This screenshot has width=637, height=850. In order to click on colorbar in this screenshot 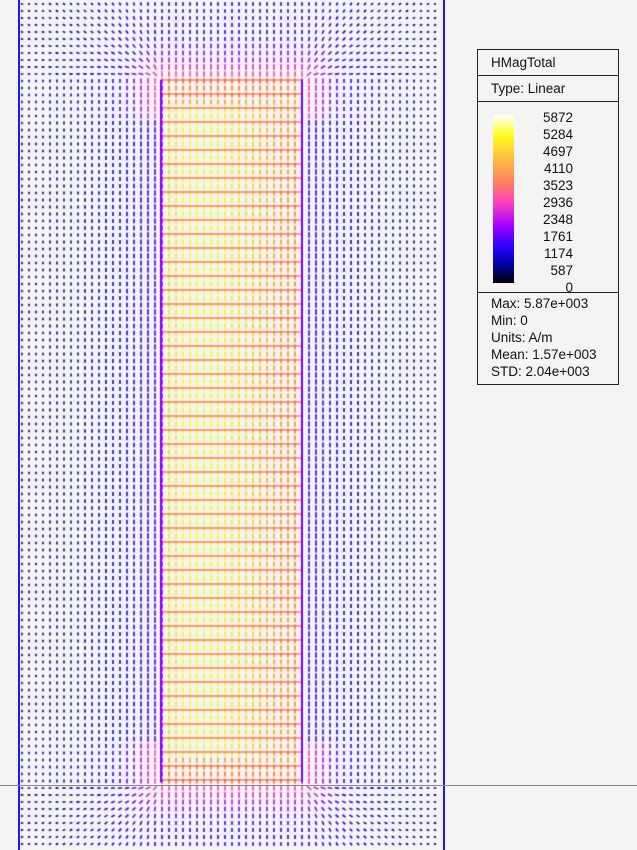, I will do `click(503, 199)`.